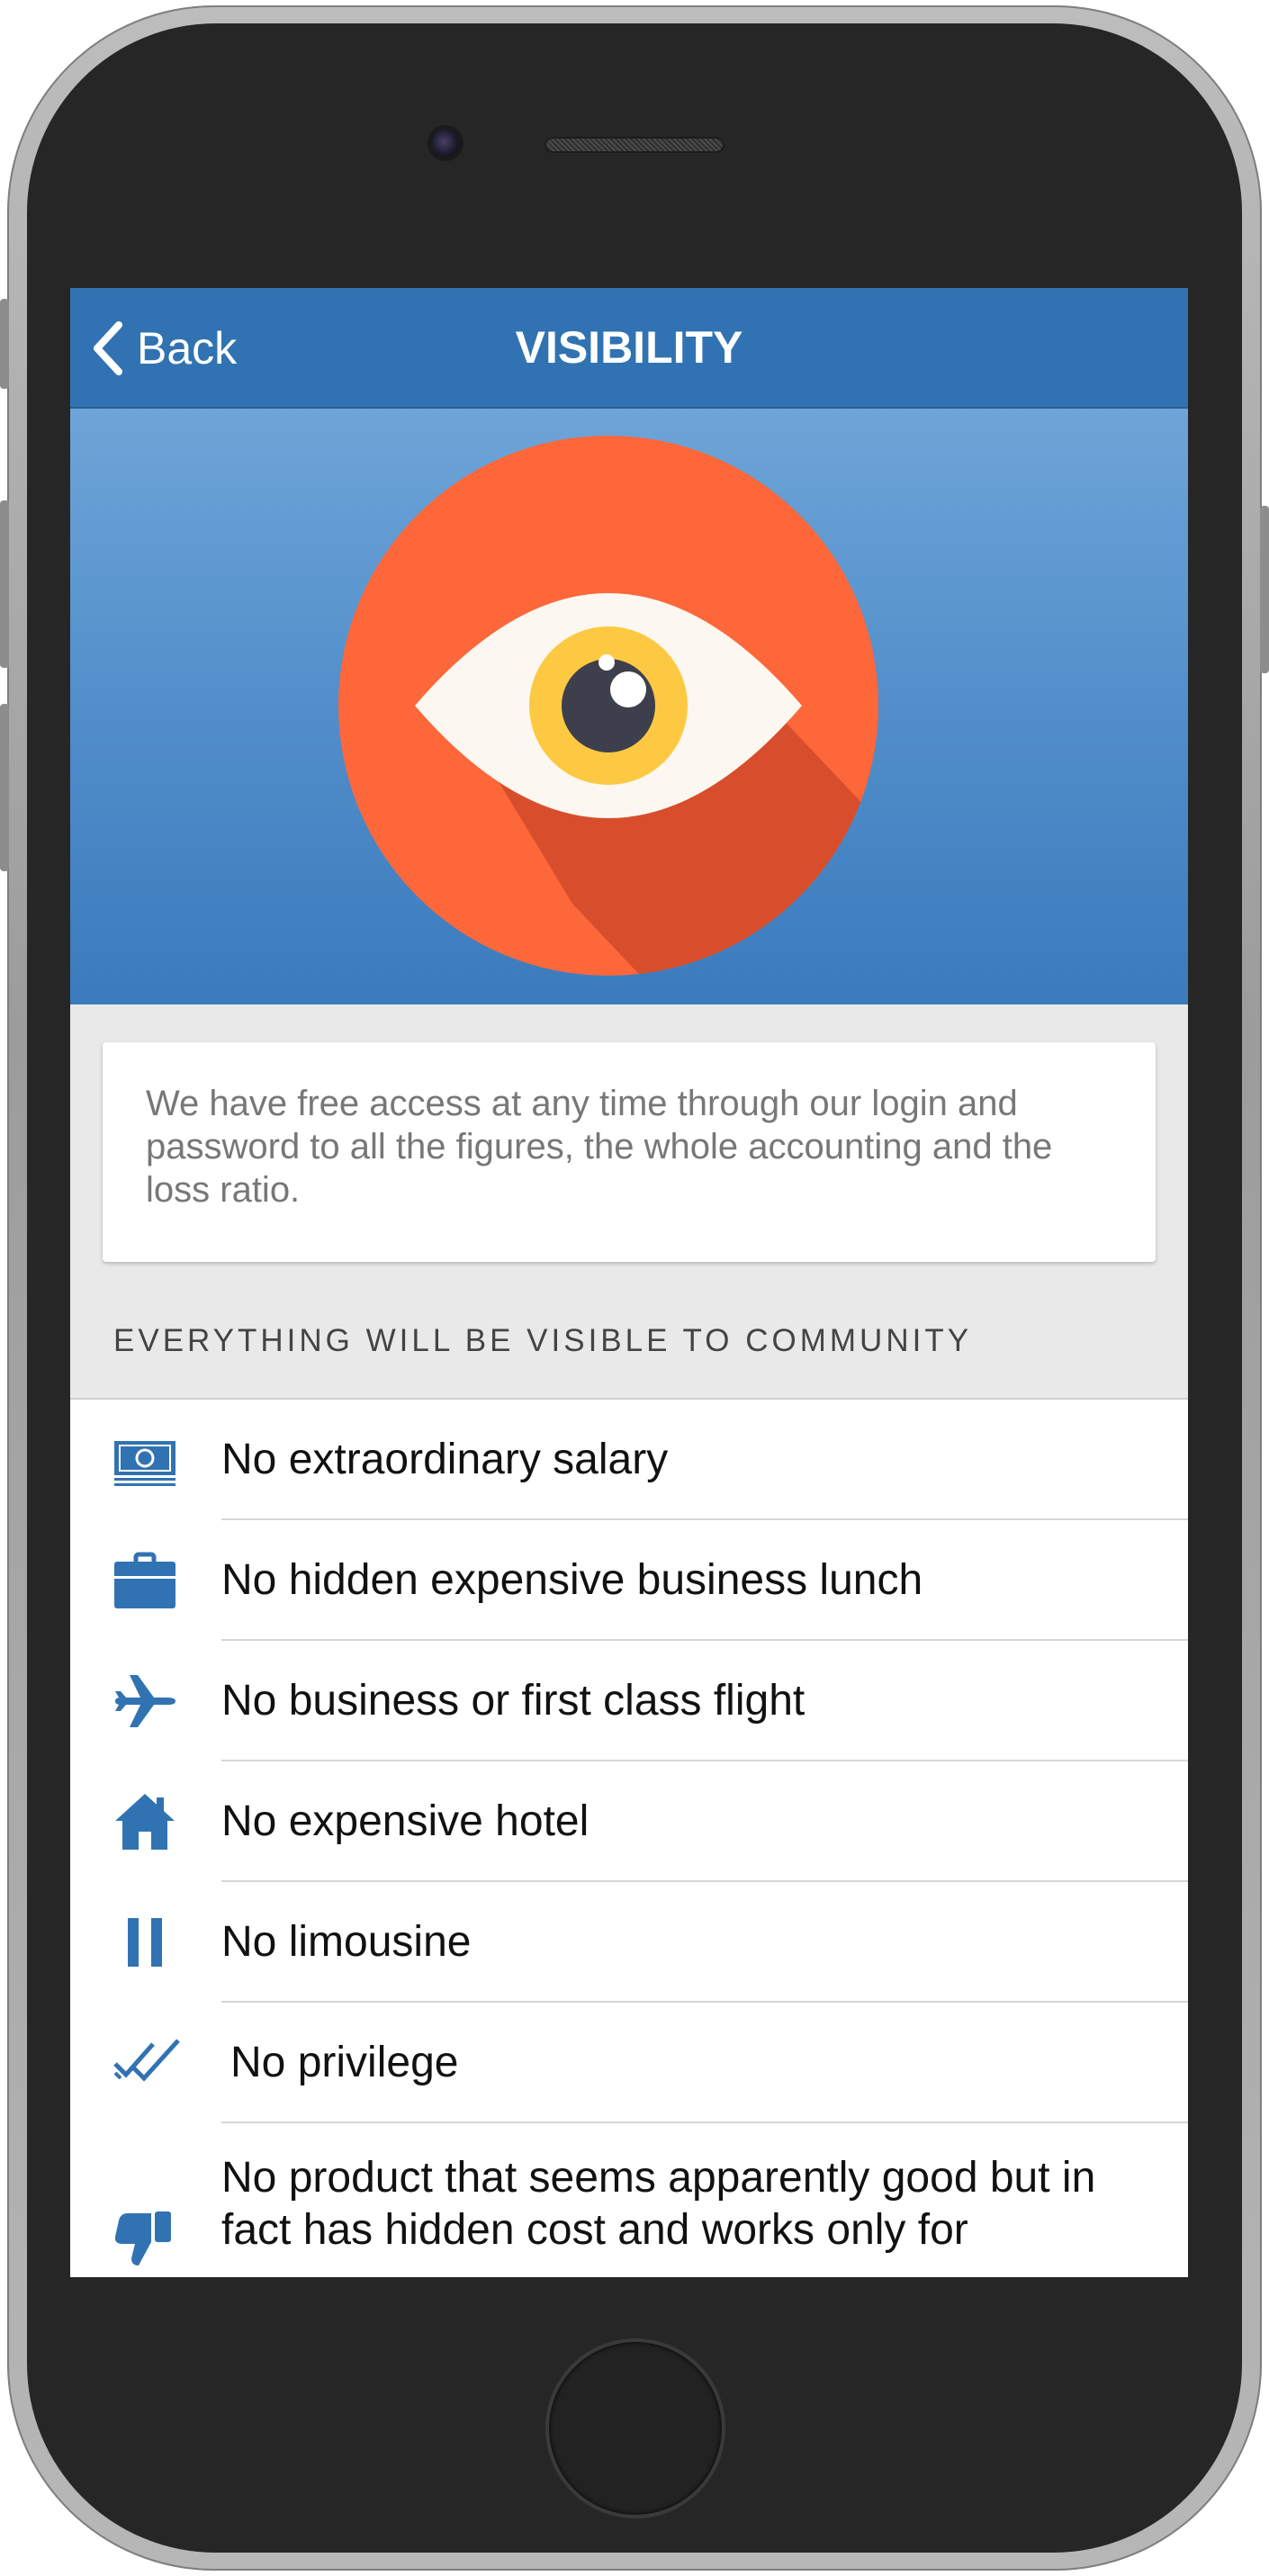  What do you see at coordinates (108, 348) in the screenshot?
I see `chevron-left-icon` at bounding box center [108, 348].